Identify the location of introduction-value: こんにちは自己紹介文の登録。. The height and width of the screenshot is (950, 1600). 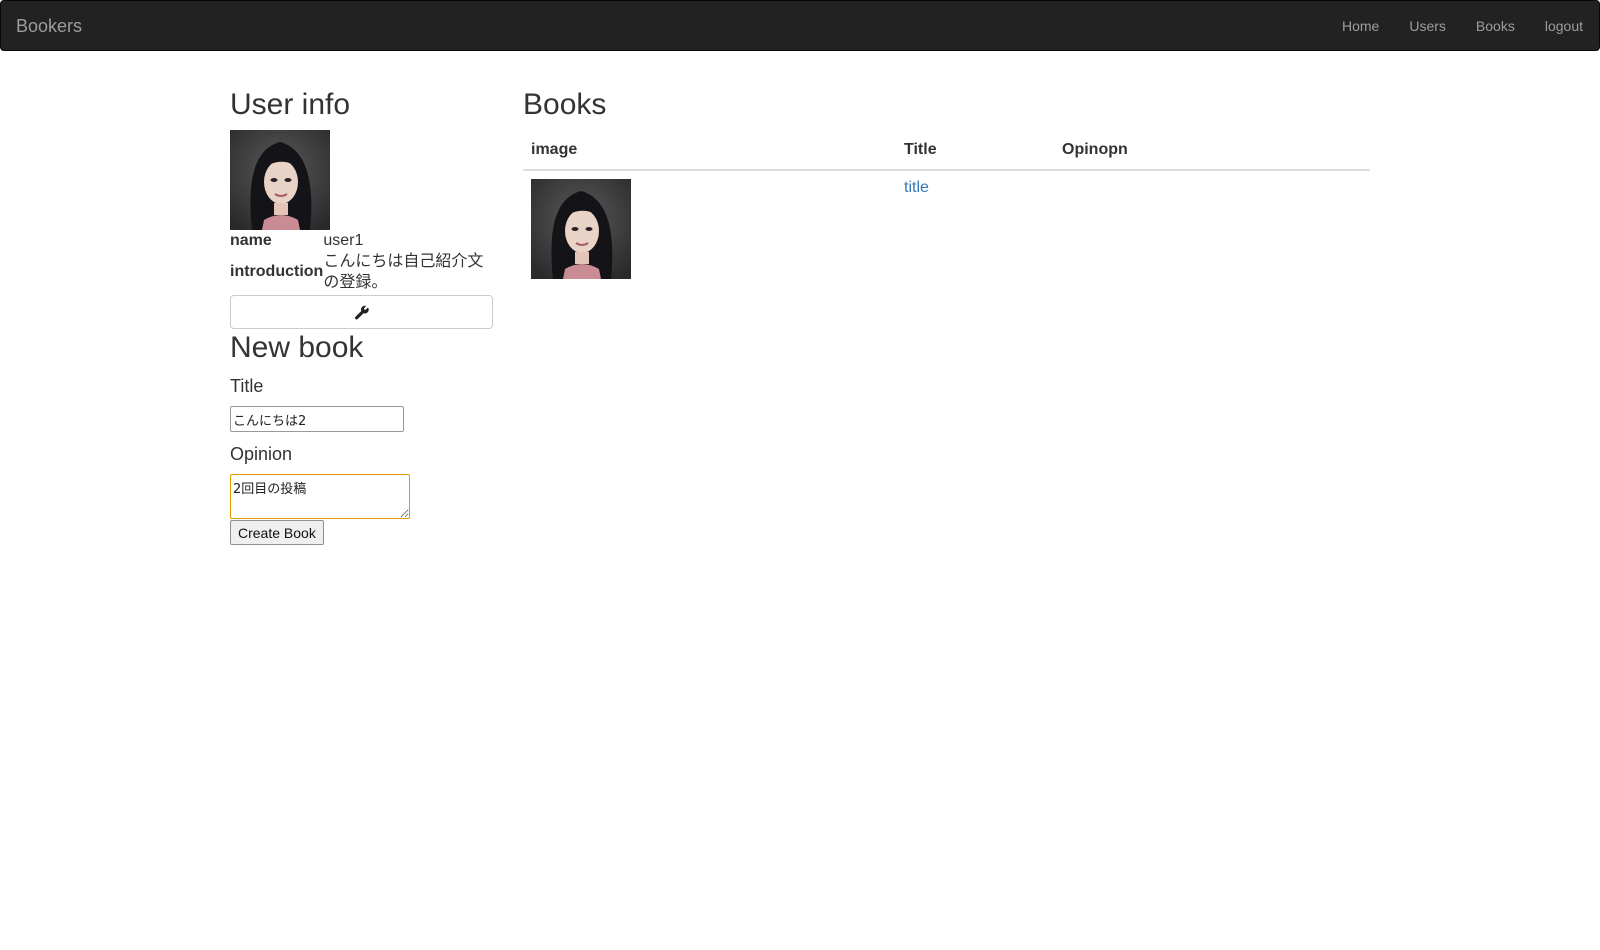
(403, 272).